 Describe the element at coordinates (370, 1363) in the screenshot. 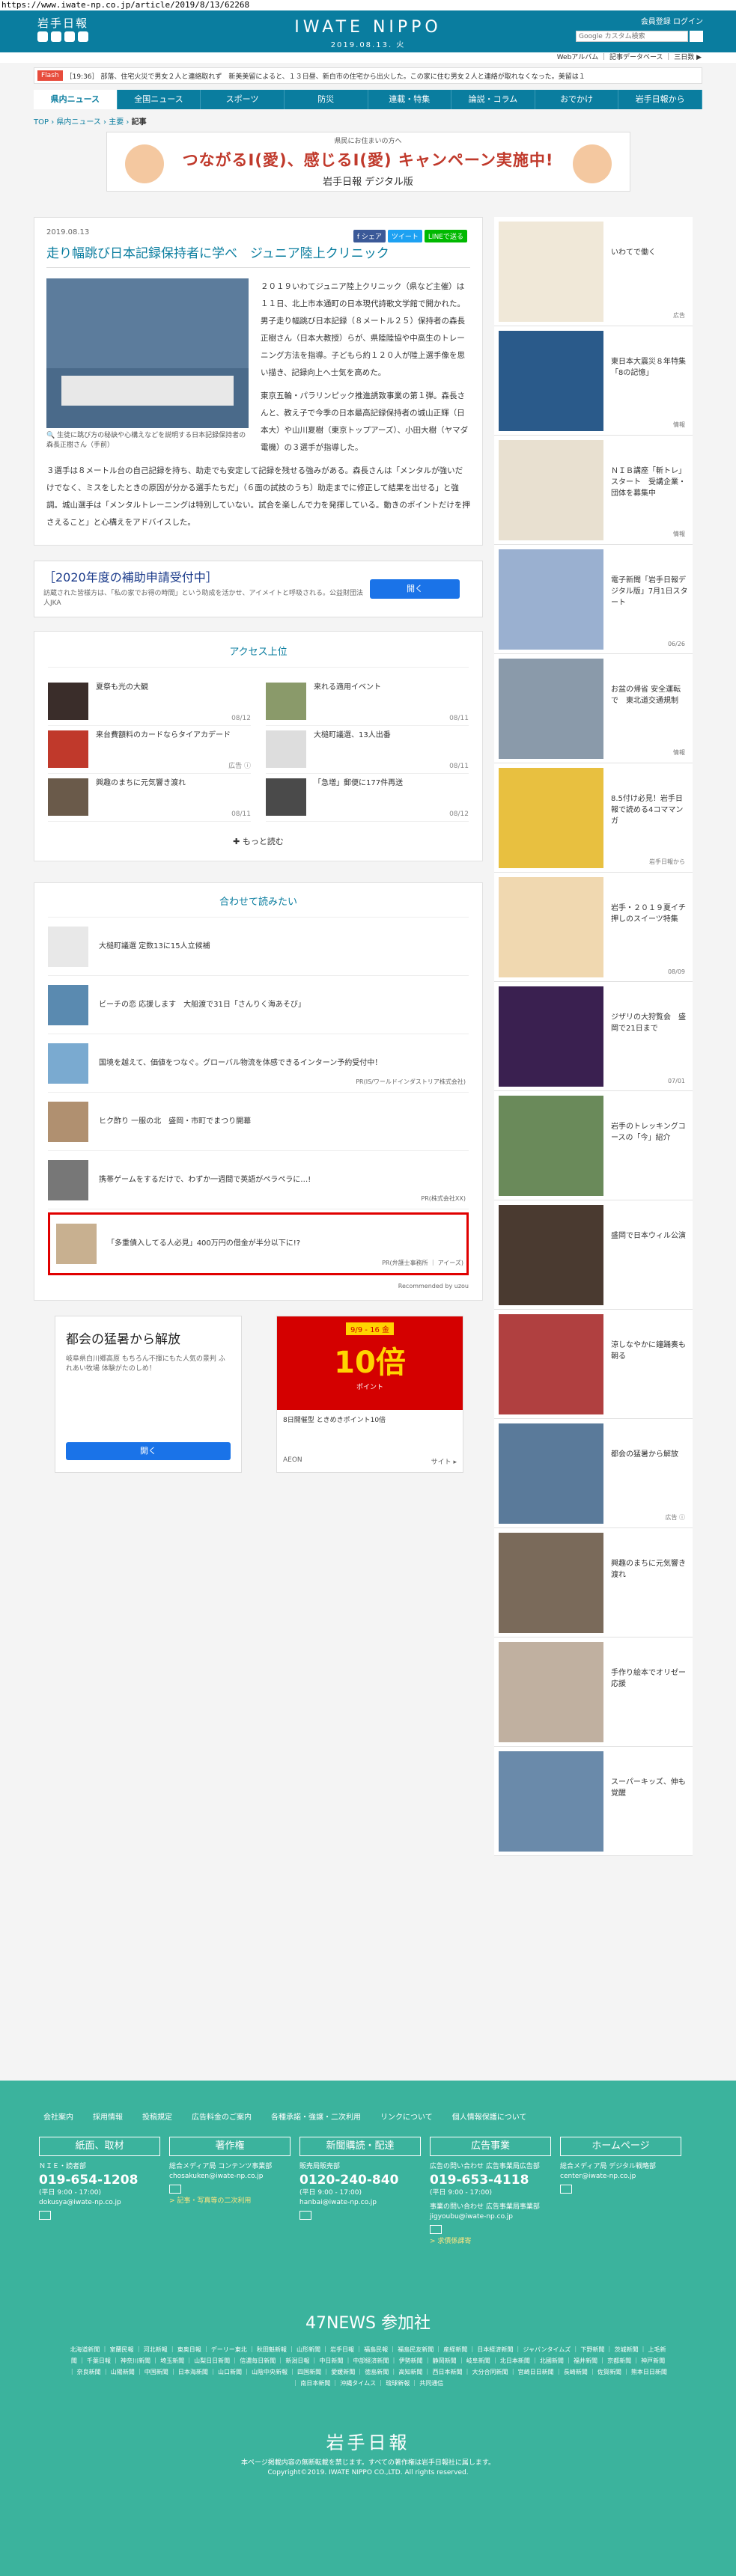

I see `ad-multiplier: 10倍` at that location.